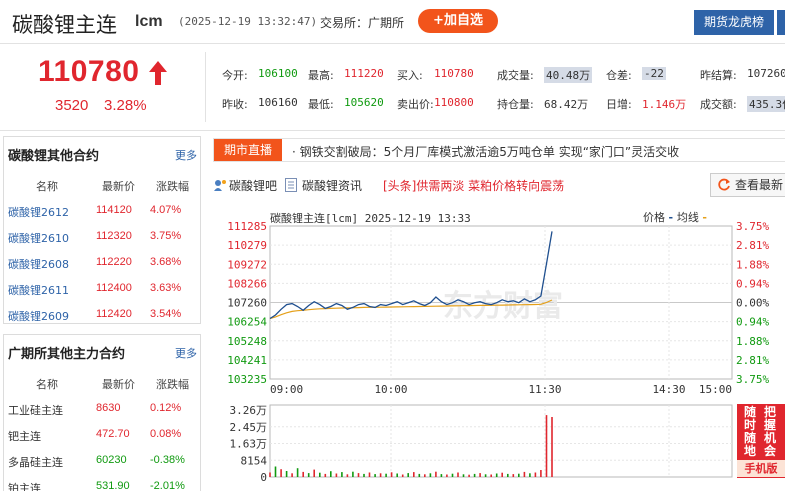 This screenshot has height=491, width=785. What do you see at coordinates (166, 288) in the screenshot?
I see `row-pct: 3.63%` at bounding box center [166, 288].